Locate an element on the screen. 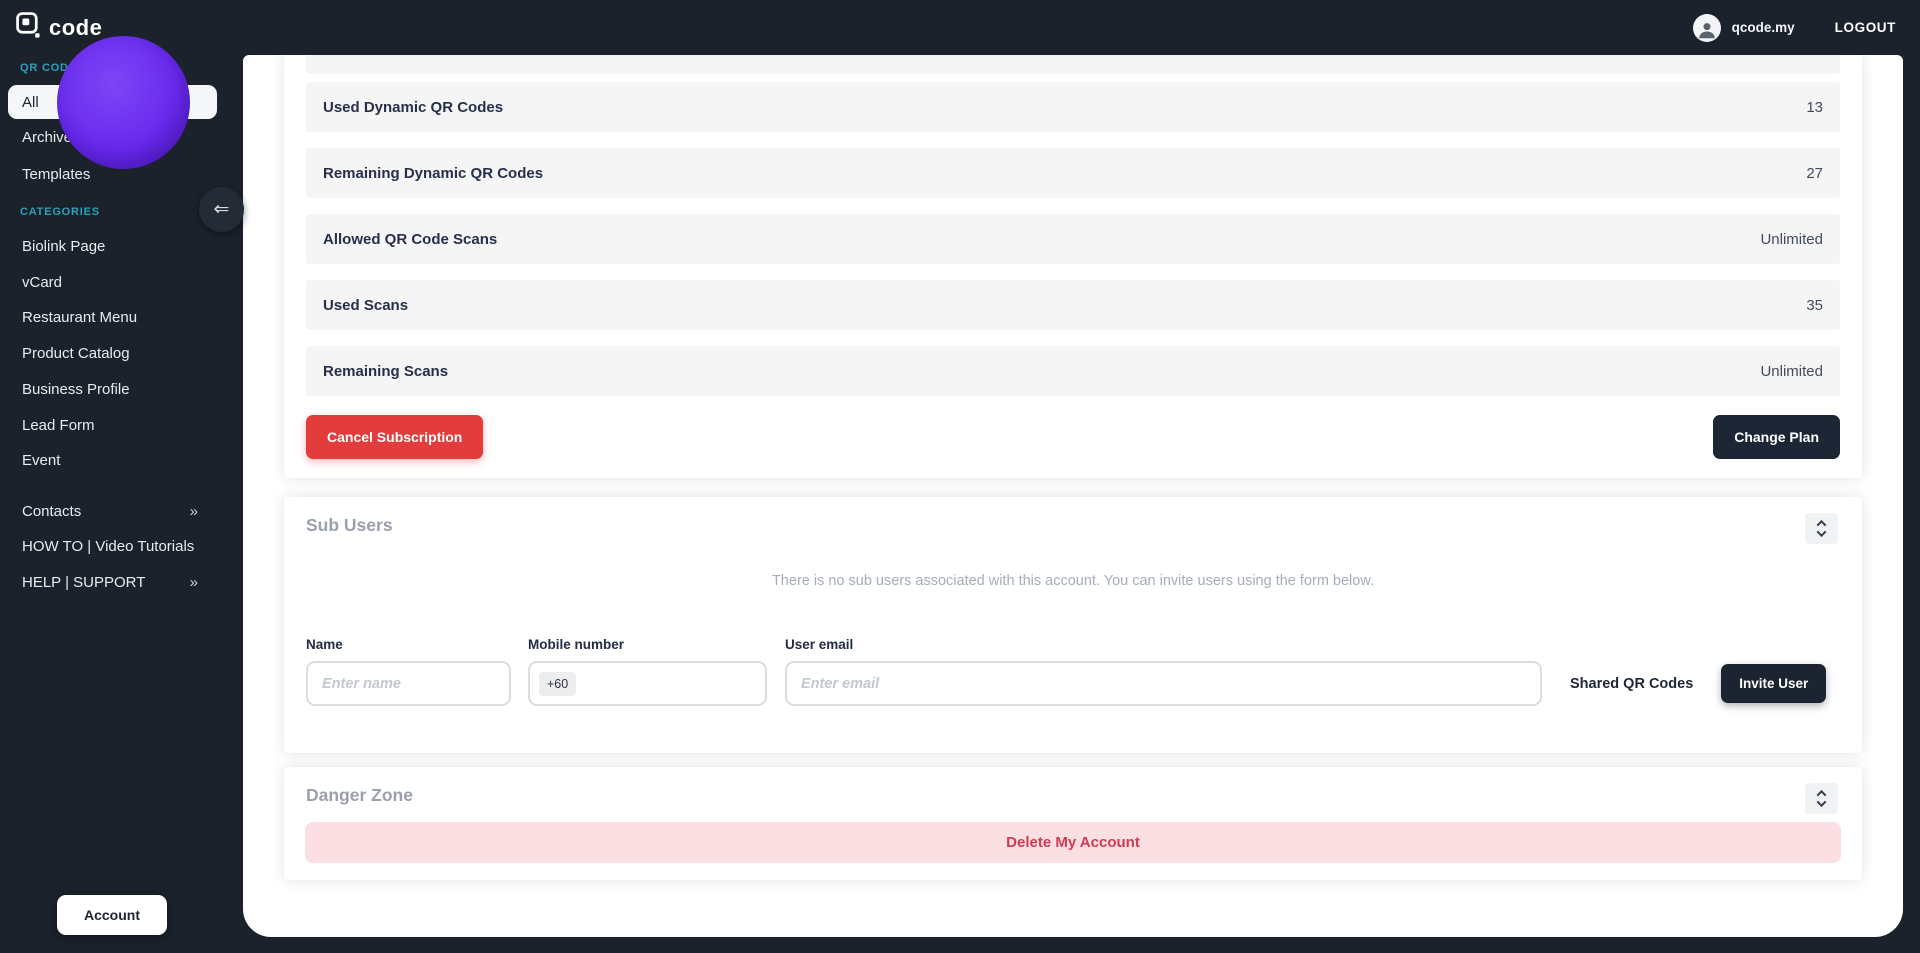 This screenshot has width=1920, height=953. email-field-group: User email is located at coordinates (1163, 671).